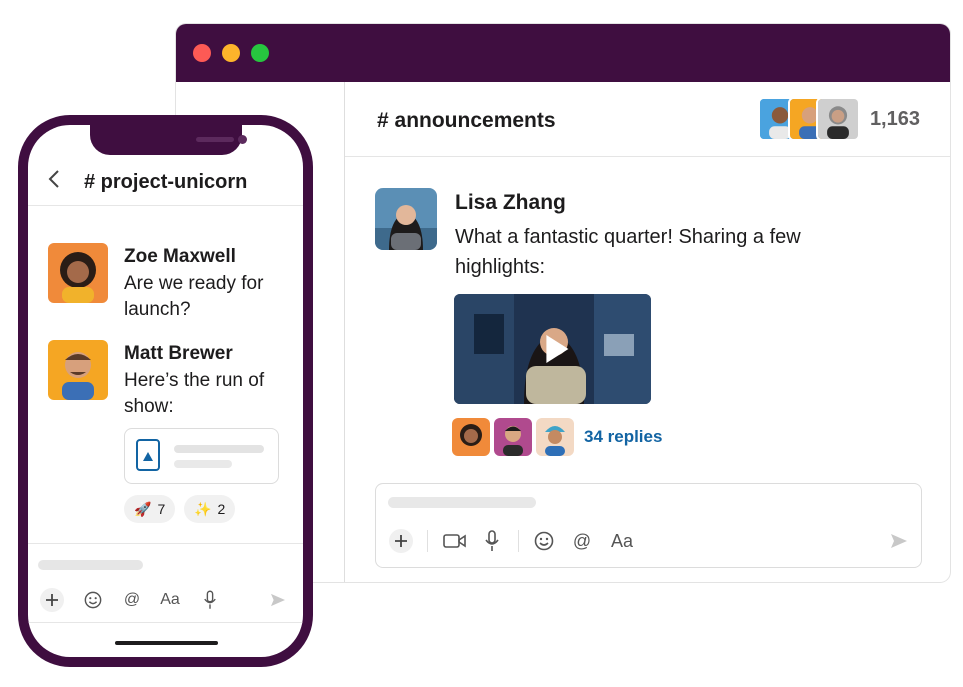 Image resolution: width=963 pixels, height=687 pixels. Describe the element at coordinates (623, 437) in the screenshot. I see `replies-link: 34 replies` at that location.